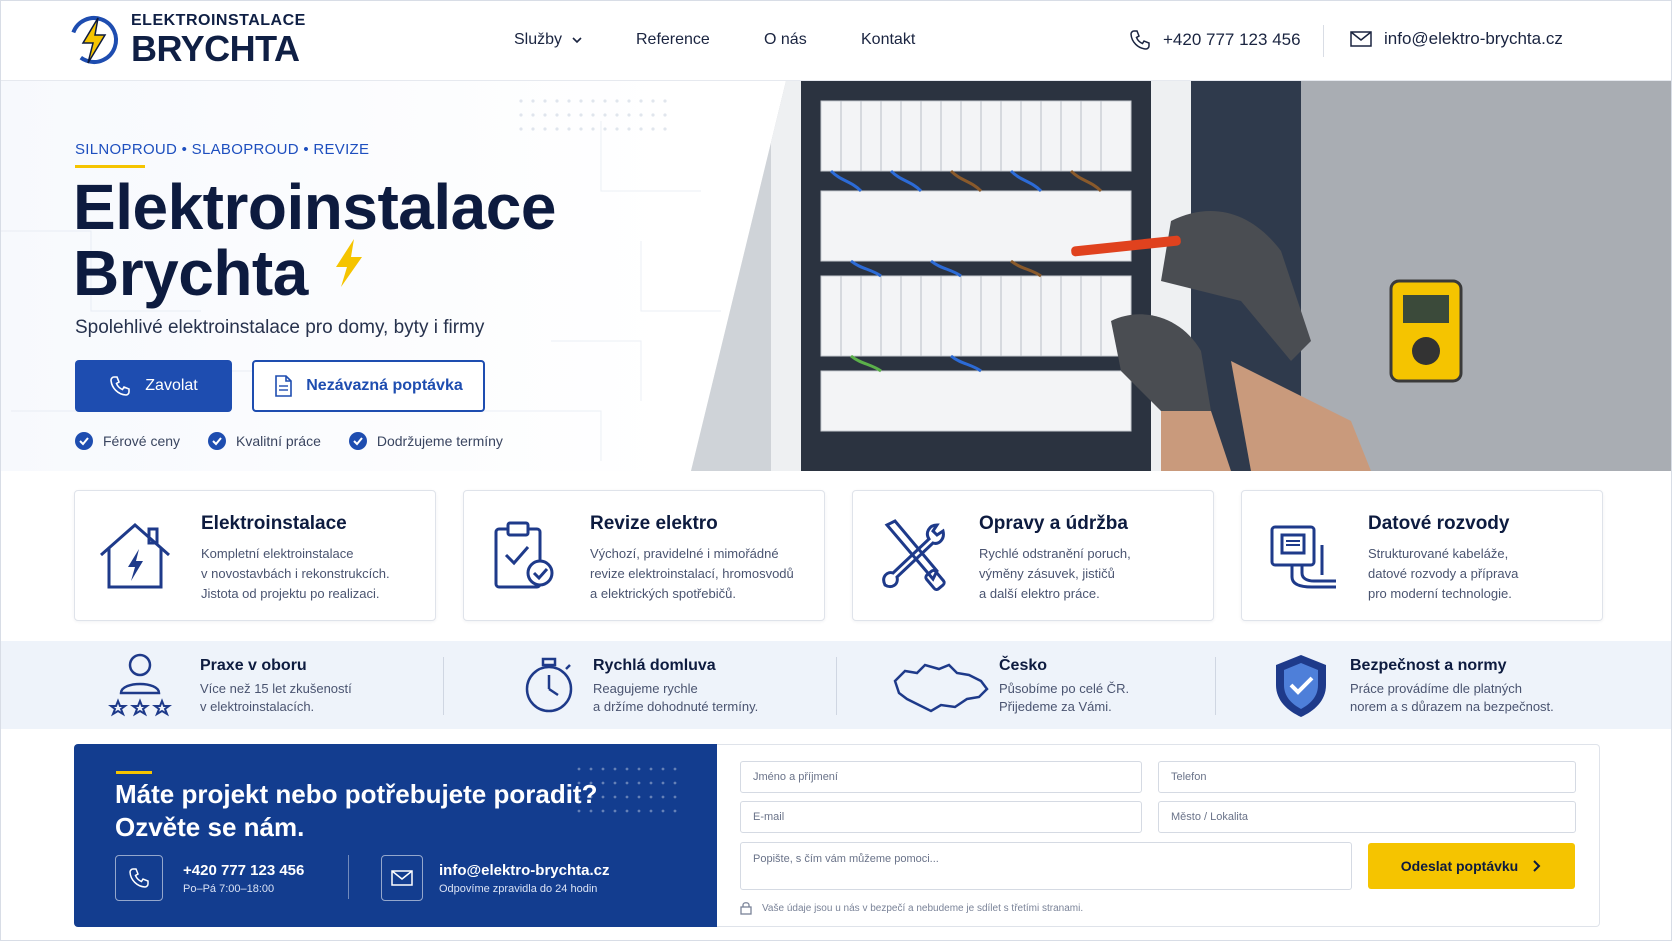 The image size is (1672, 941). Describe the element at coordinates (941, 817) in the screenshot. I see `email-field` at that location.